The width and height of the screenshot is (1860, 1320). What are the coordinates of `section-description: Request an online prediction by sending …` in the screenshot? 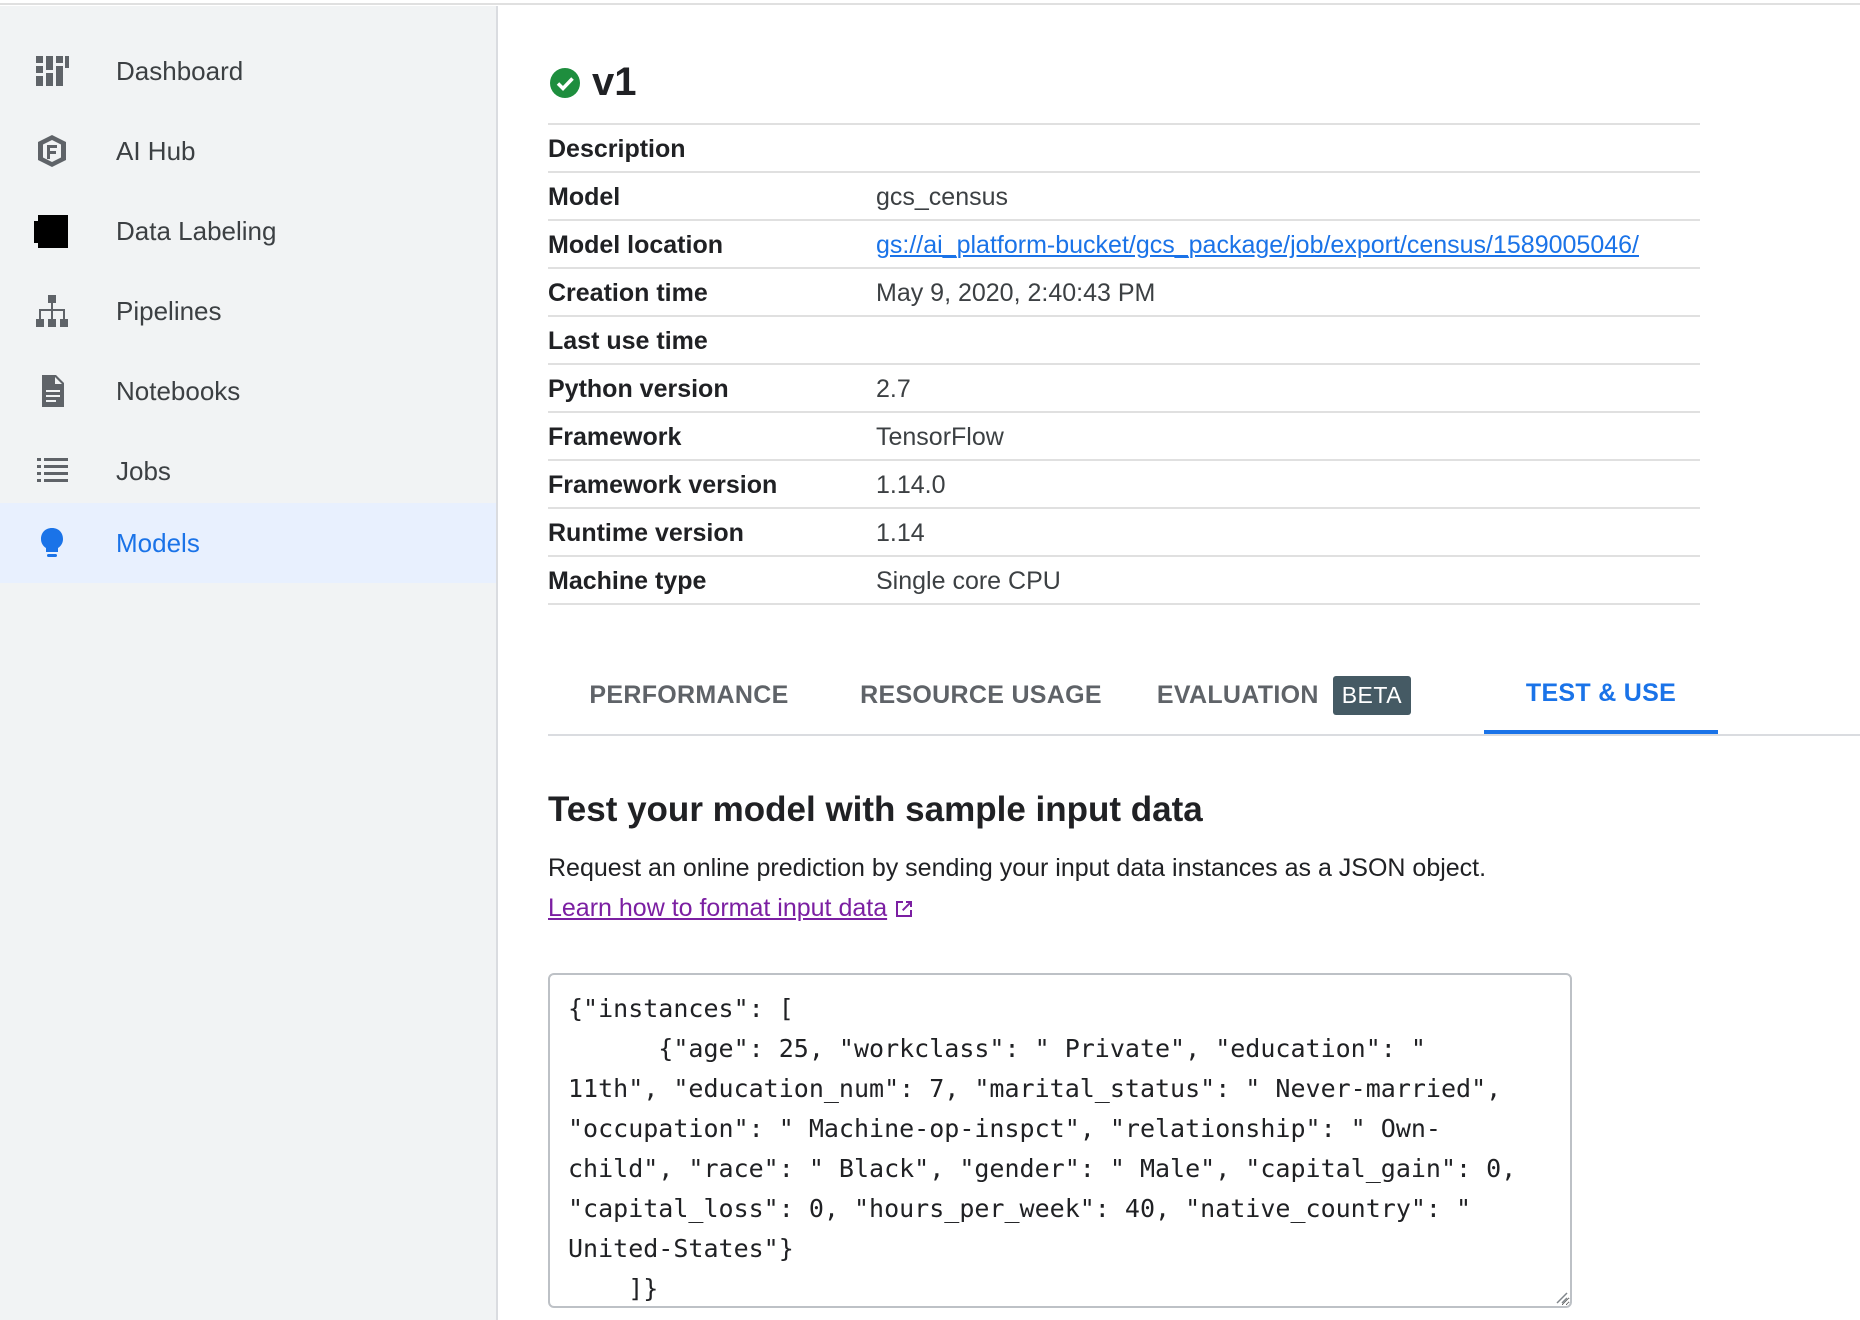 It's located at (1017, 868).